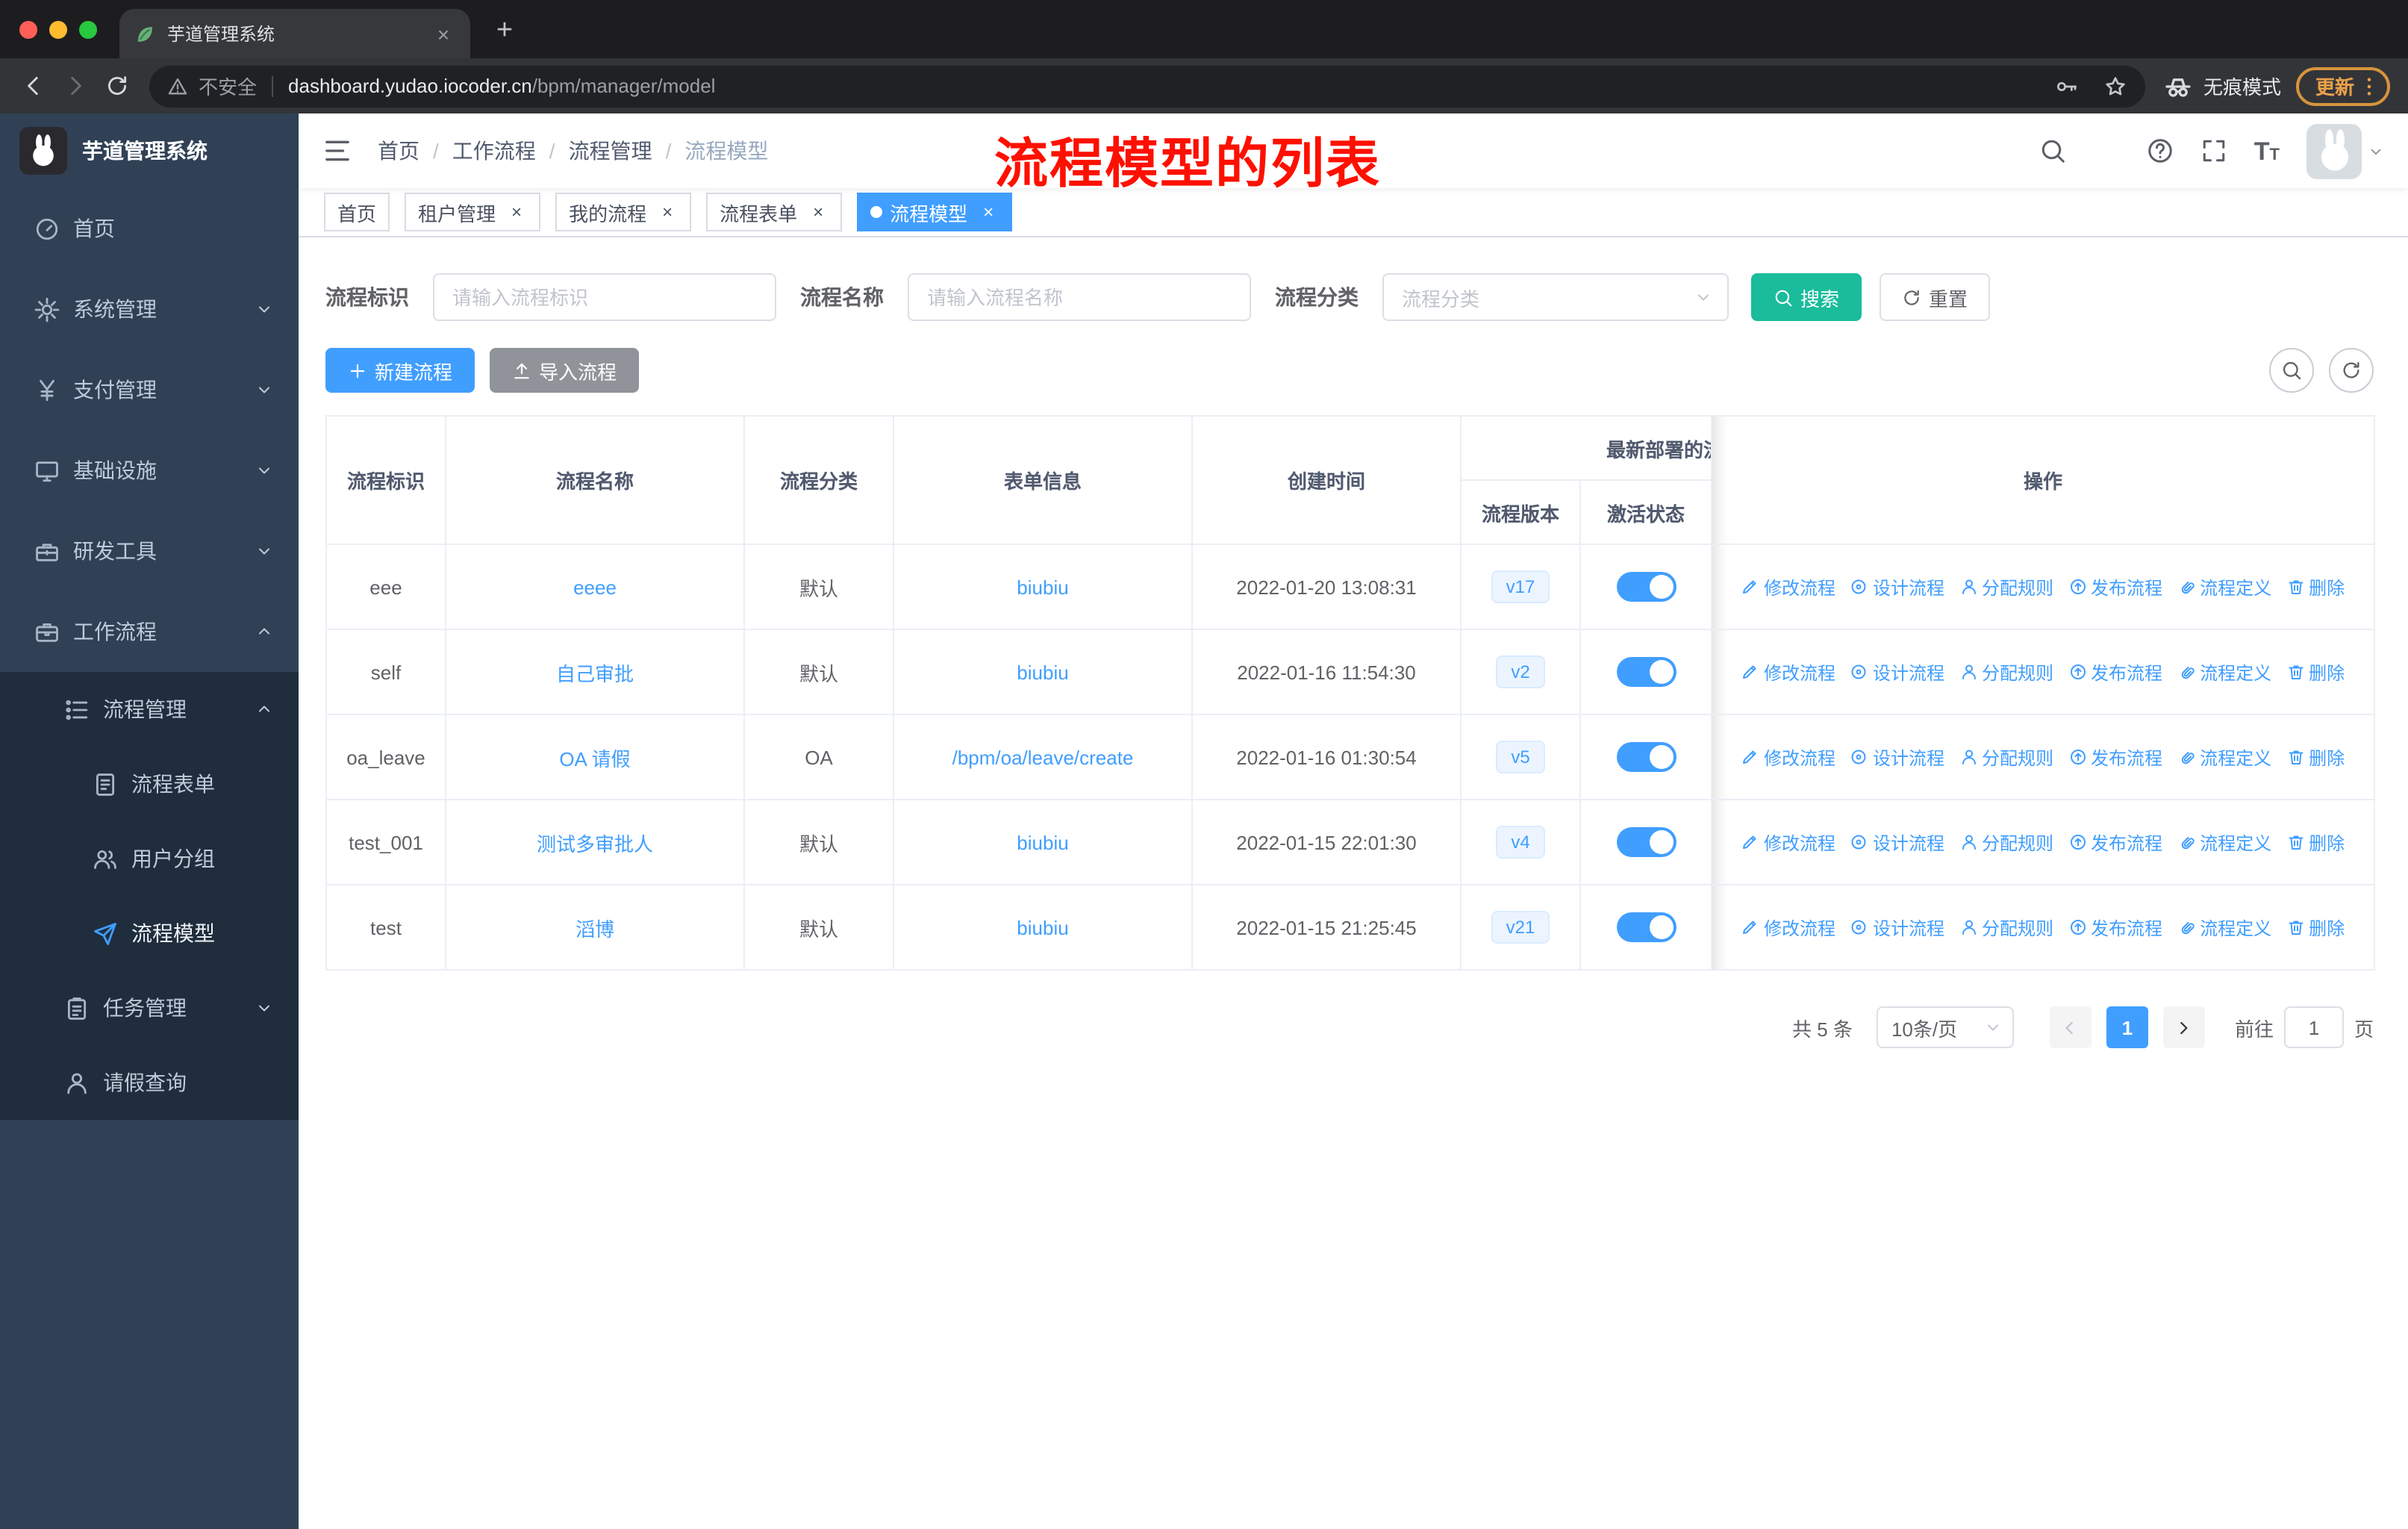 The image size is (2408, 1529). I want to click on forward-button, so click(75, 86).